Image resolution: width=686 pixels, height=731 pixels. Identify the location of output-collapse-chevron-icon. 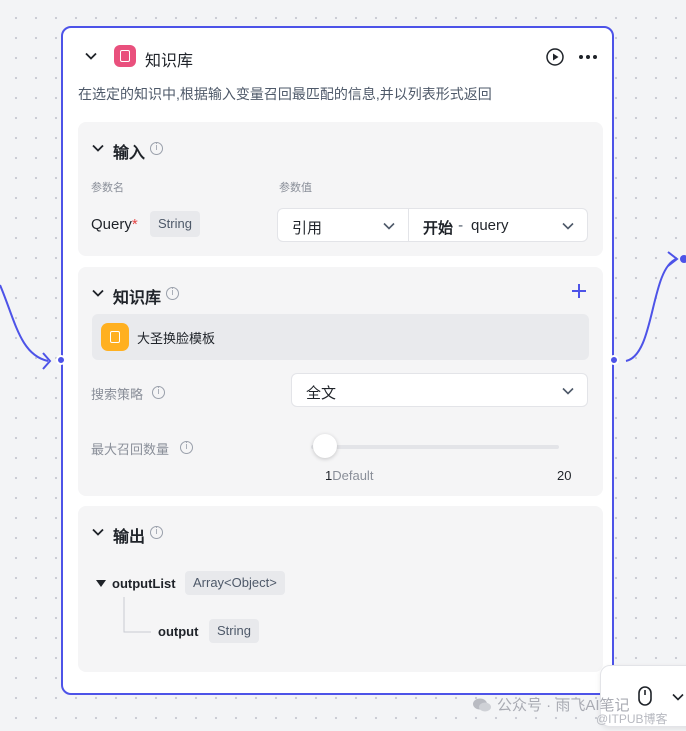
(98, 532).